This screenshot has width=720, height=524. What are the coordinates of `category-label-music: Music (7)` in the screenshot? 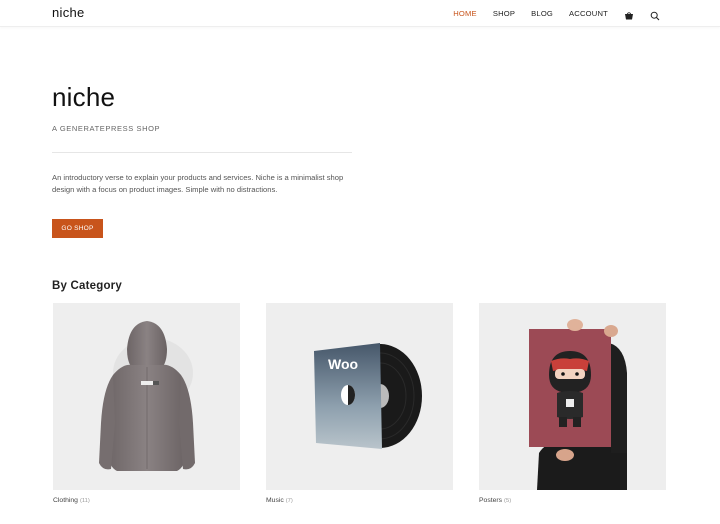 It's located at (279, 500).